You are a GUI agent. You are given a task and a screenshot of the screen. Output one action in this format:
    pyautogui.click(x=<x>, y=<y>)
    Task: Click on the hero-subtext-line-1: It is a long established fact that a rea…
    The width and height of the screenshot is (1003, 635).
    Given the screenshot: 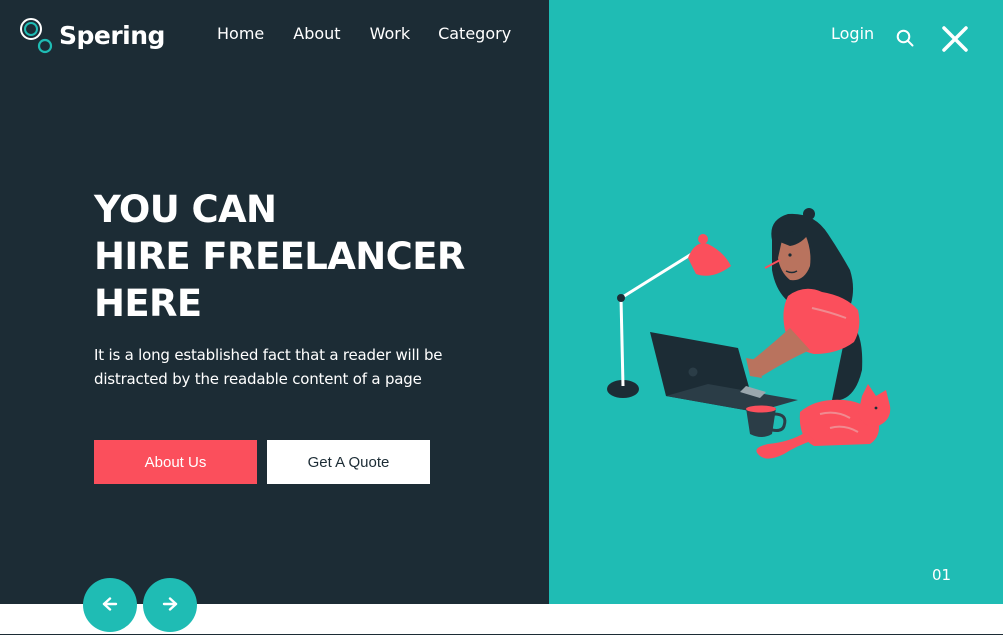 What is the action you would take?
    pyautogui.click(x=268, y=355)
    